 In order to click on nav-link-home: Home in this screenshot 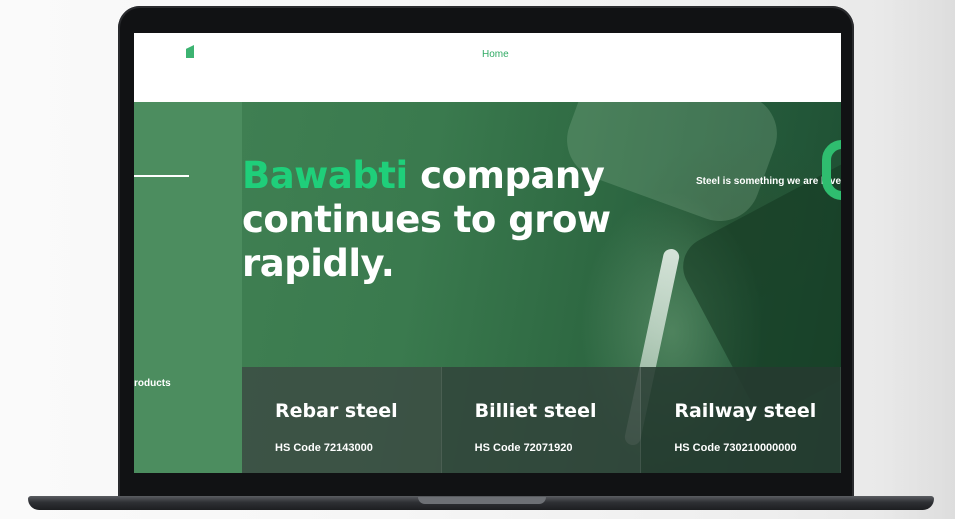, I will do `click(495, 54)`.